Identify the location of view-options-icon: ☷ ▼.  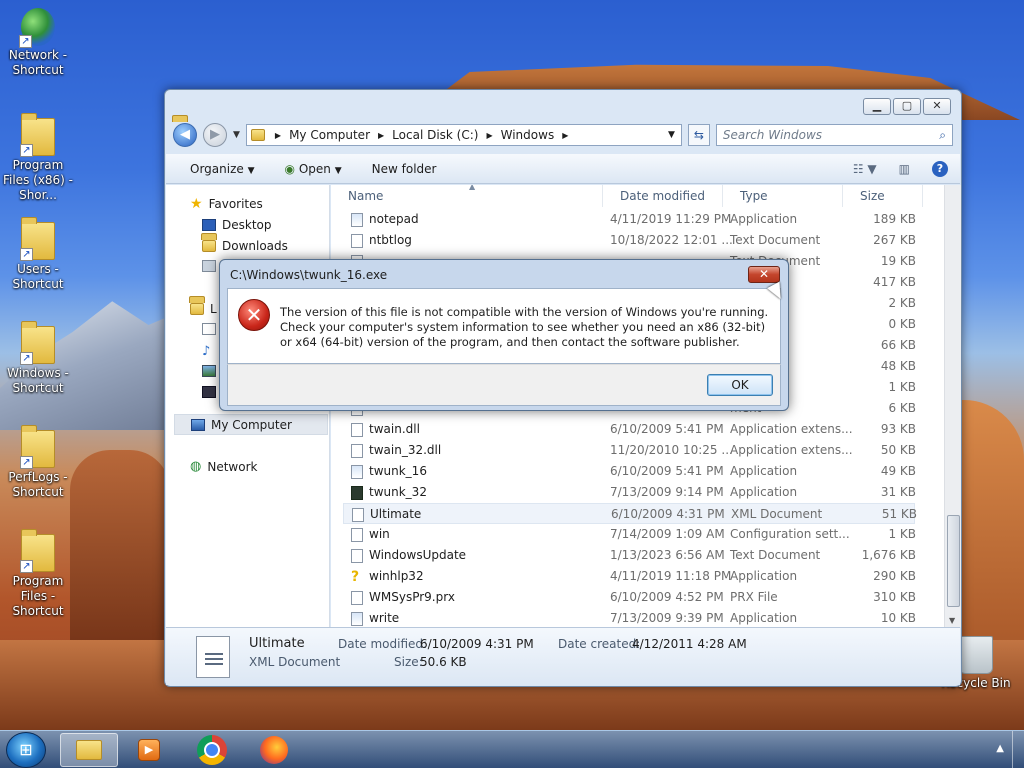
(865, 169).